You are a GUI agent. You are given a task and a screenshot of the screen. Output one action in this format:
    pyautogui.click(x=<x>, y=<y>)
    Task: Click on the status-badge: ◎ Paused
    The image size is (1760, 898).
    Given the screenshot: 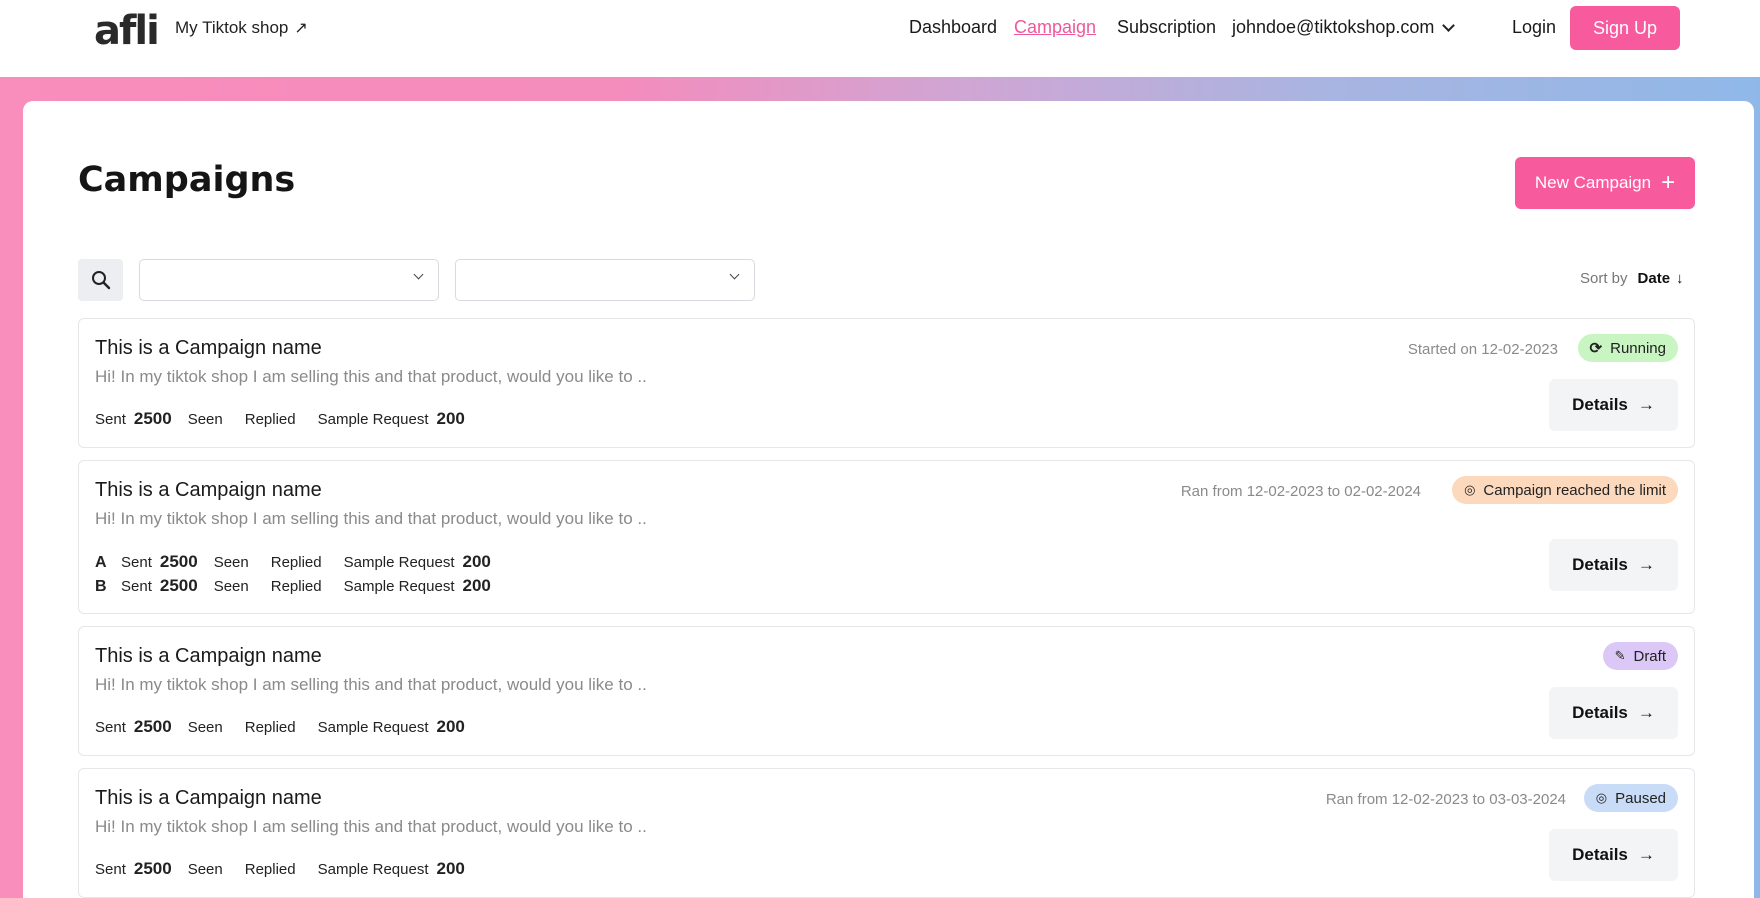 What is the action you would take?
    pyautogui.click(x=1630, y=798)
    